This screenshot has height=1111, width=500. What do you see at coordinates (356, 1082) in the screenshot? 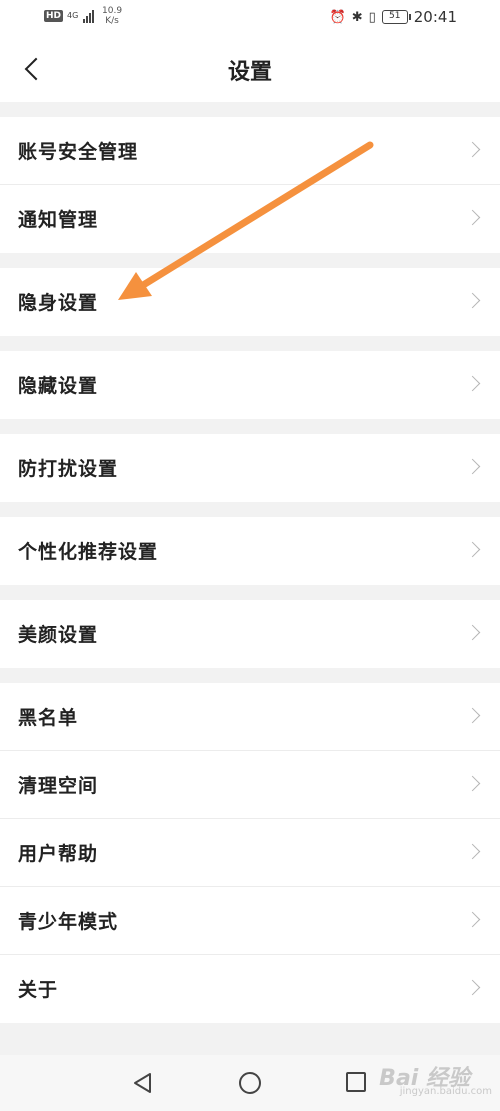
I see `square-recent-icon` at bounding box center [356, 1082].